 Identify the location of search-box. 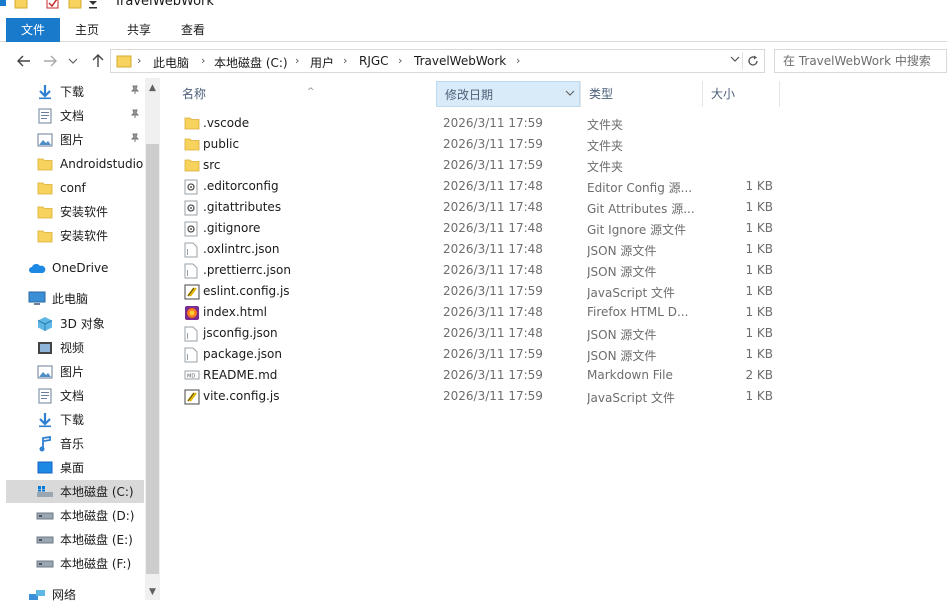
(860, 61).